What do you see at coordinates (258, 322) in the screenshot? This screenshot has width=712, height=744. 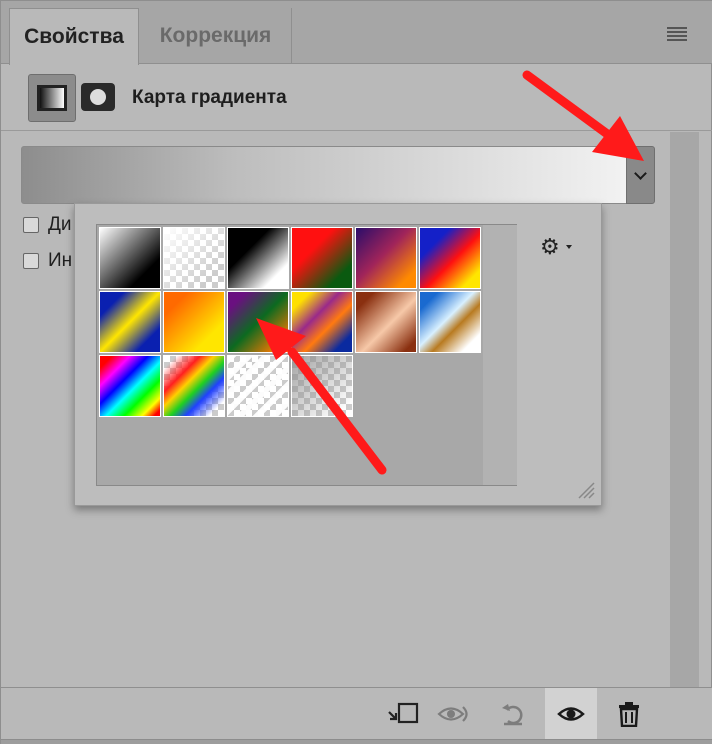 I see `gradient-preset-swatch-violet-green-orange` at bounding box center [258, 322].